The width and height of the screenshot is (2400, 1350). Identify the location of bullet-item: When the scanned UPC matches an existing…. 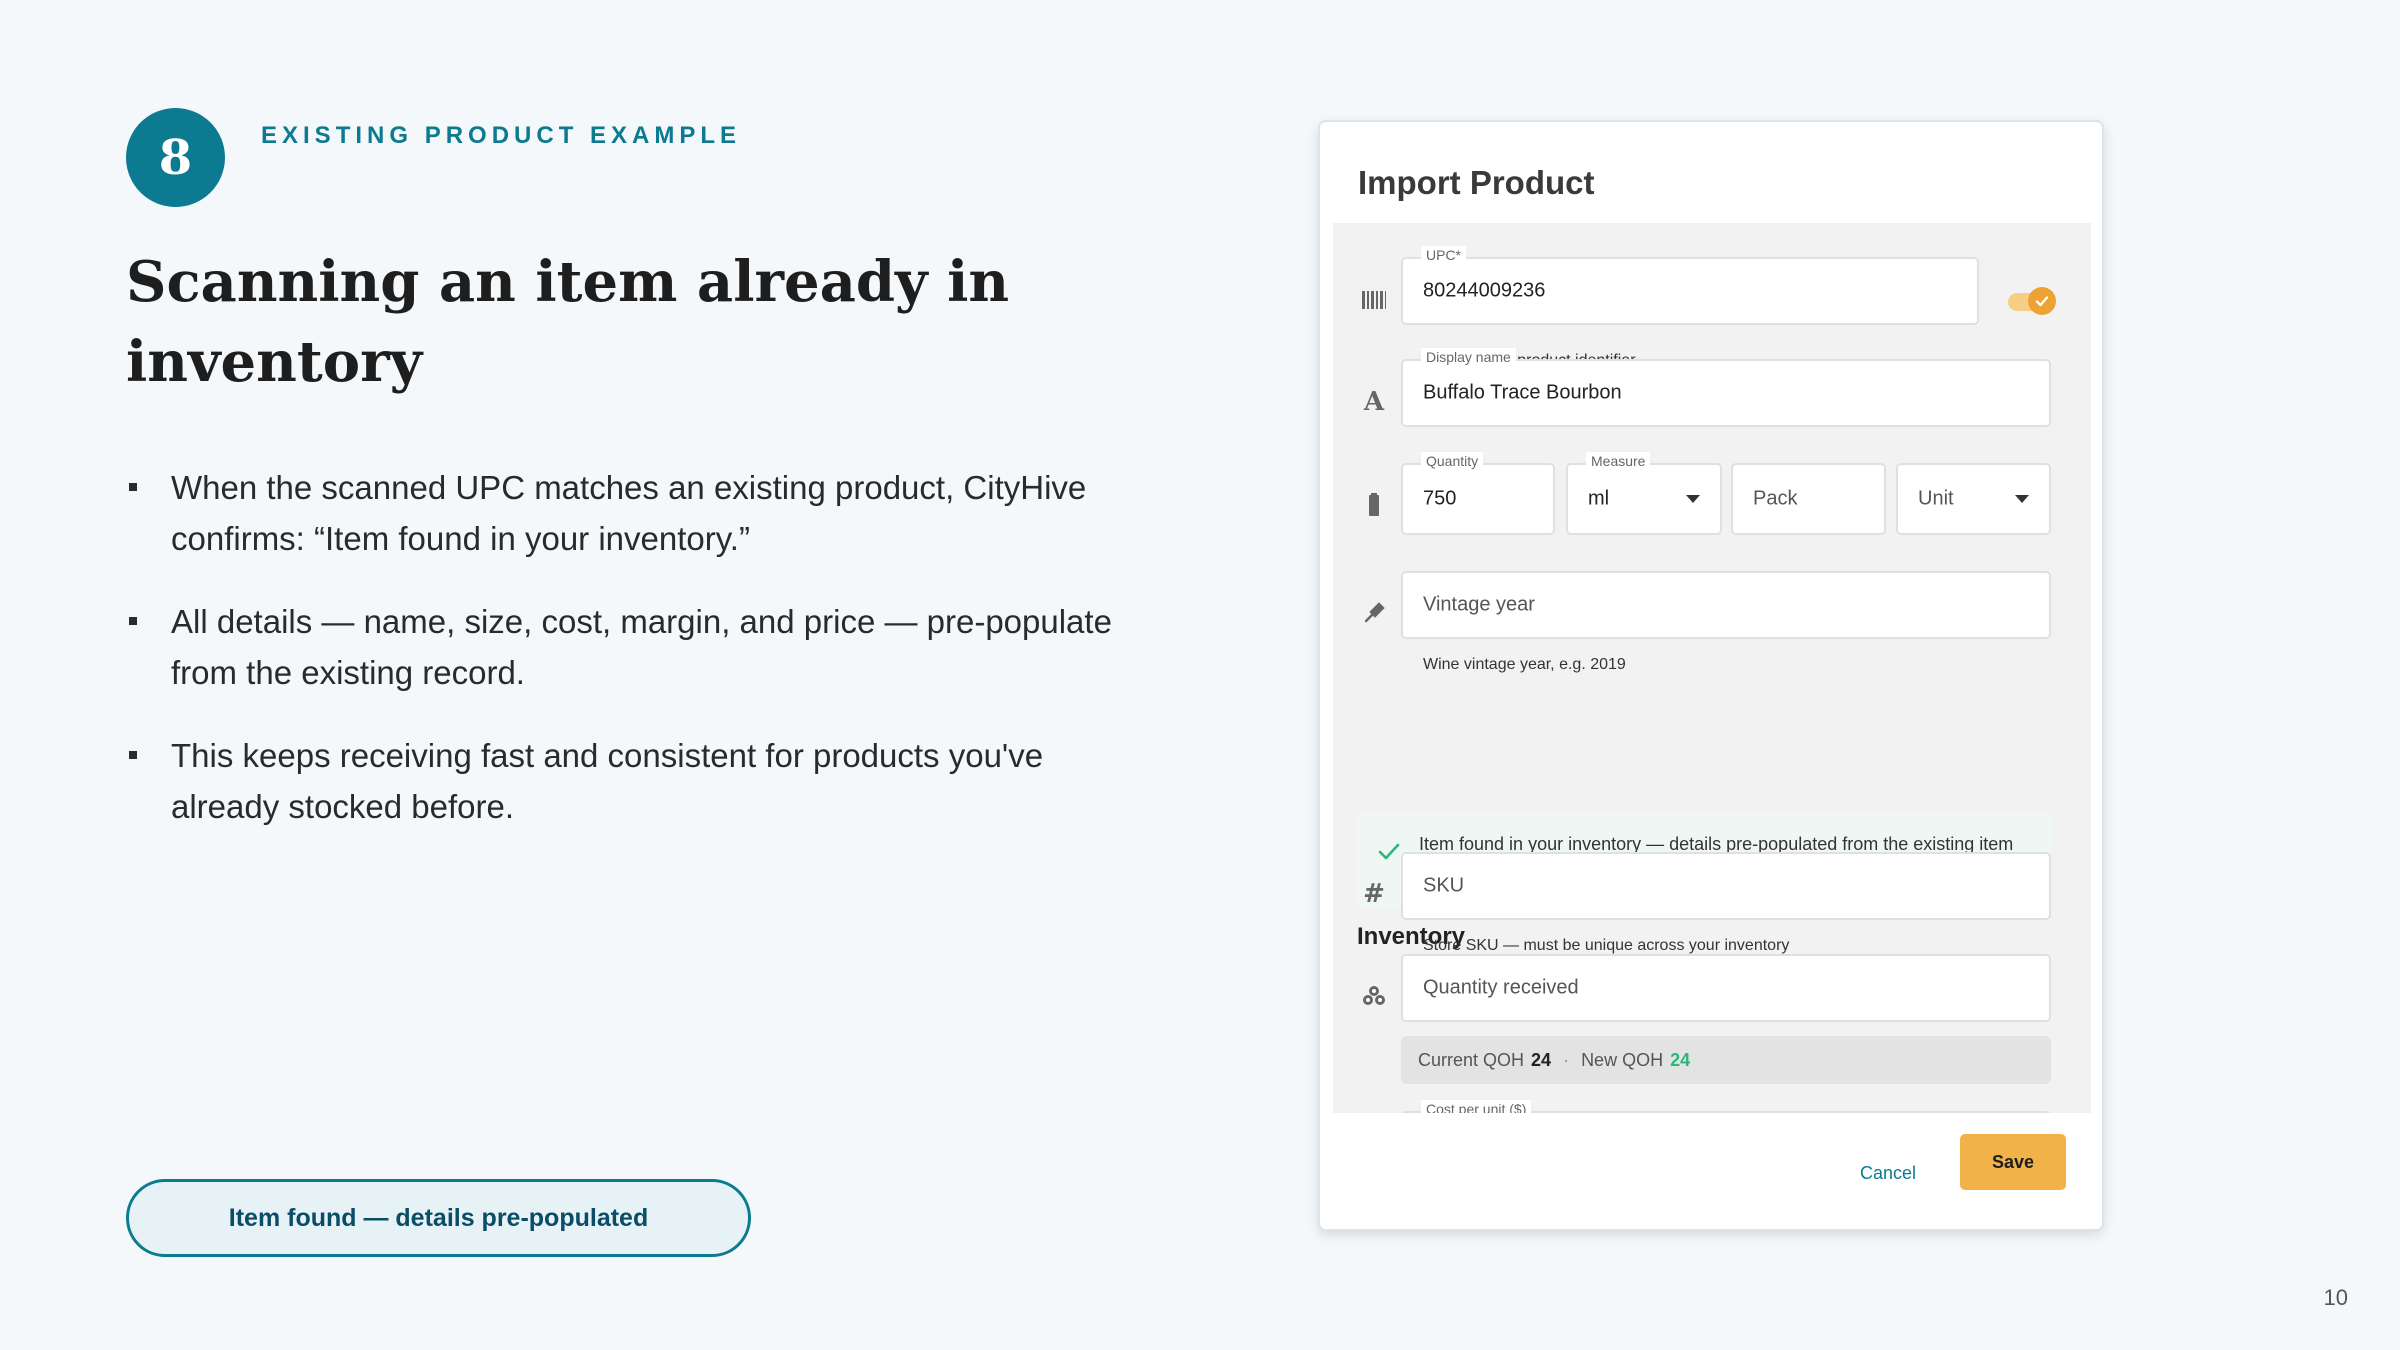
(626, 513).